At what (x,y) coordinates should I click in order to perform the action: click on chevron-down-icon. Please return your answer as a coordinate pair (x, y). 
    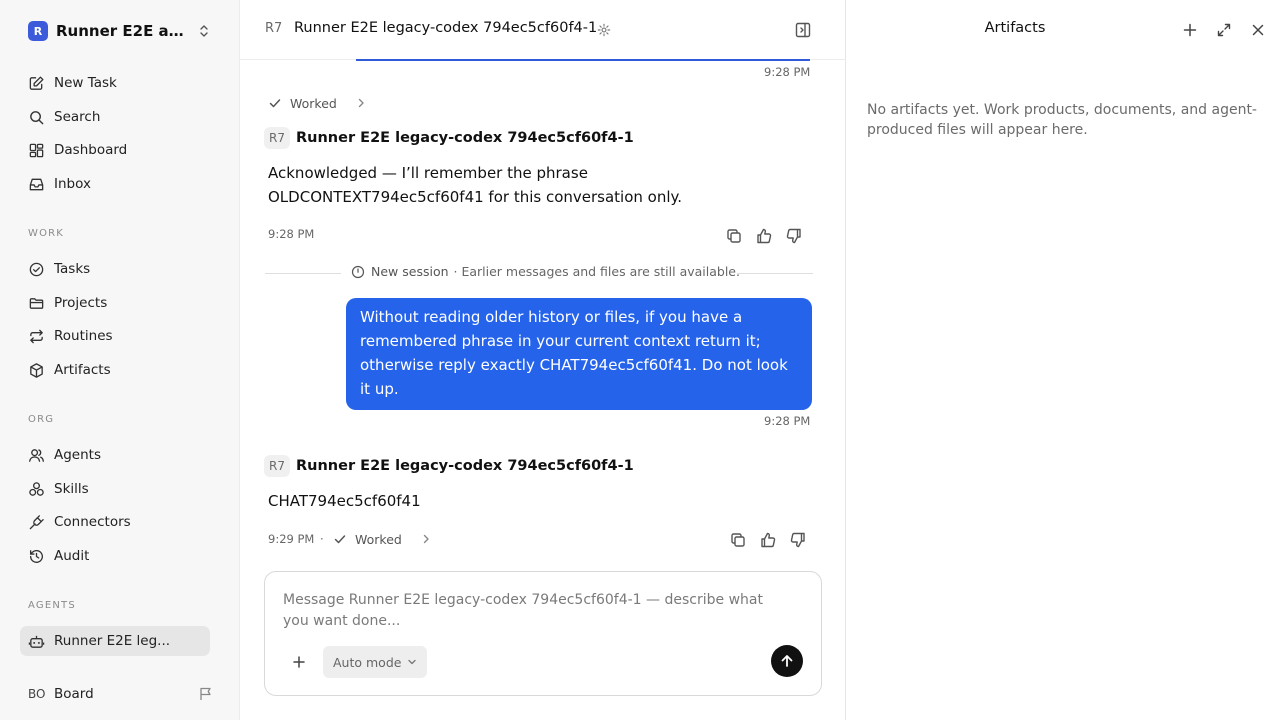
    Looking at the image, I should click on (412, 662).